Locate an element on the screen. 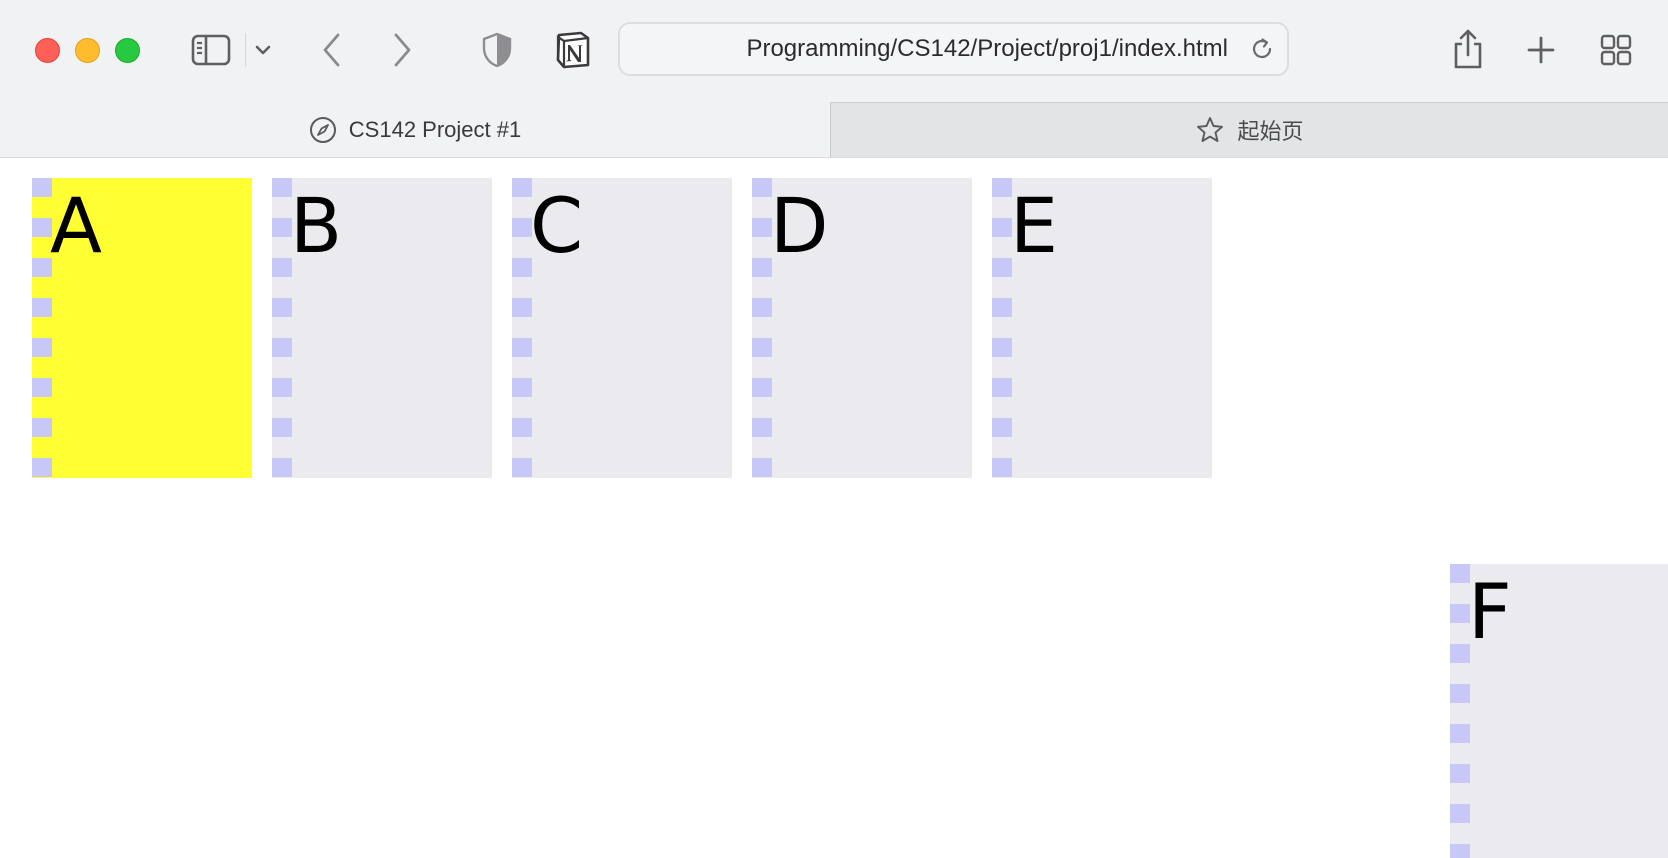 The height and width of the screenshot is (858, 1668). tab-label: CS142 Project #1 is located at coordinates (435, 129).